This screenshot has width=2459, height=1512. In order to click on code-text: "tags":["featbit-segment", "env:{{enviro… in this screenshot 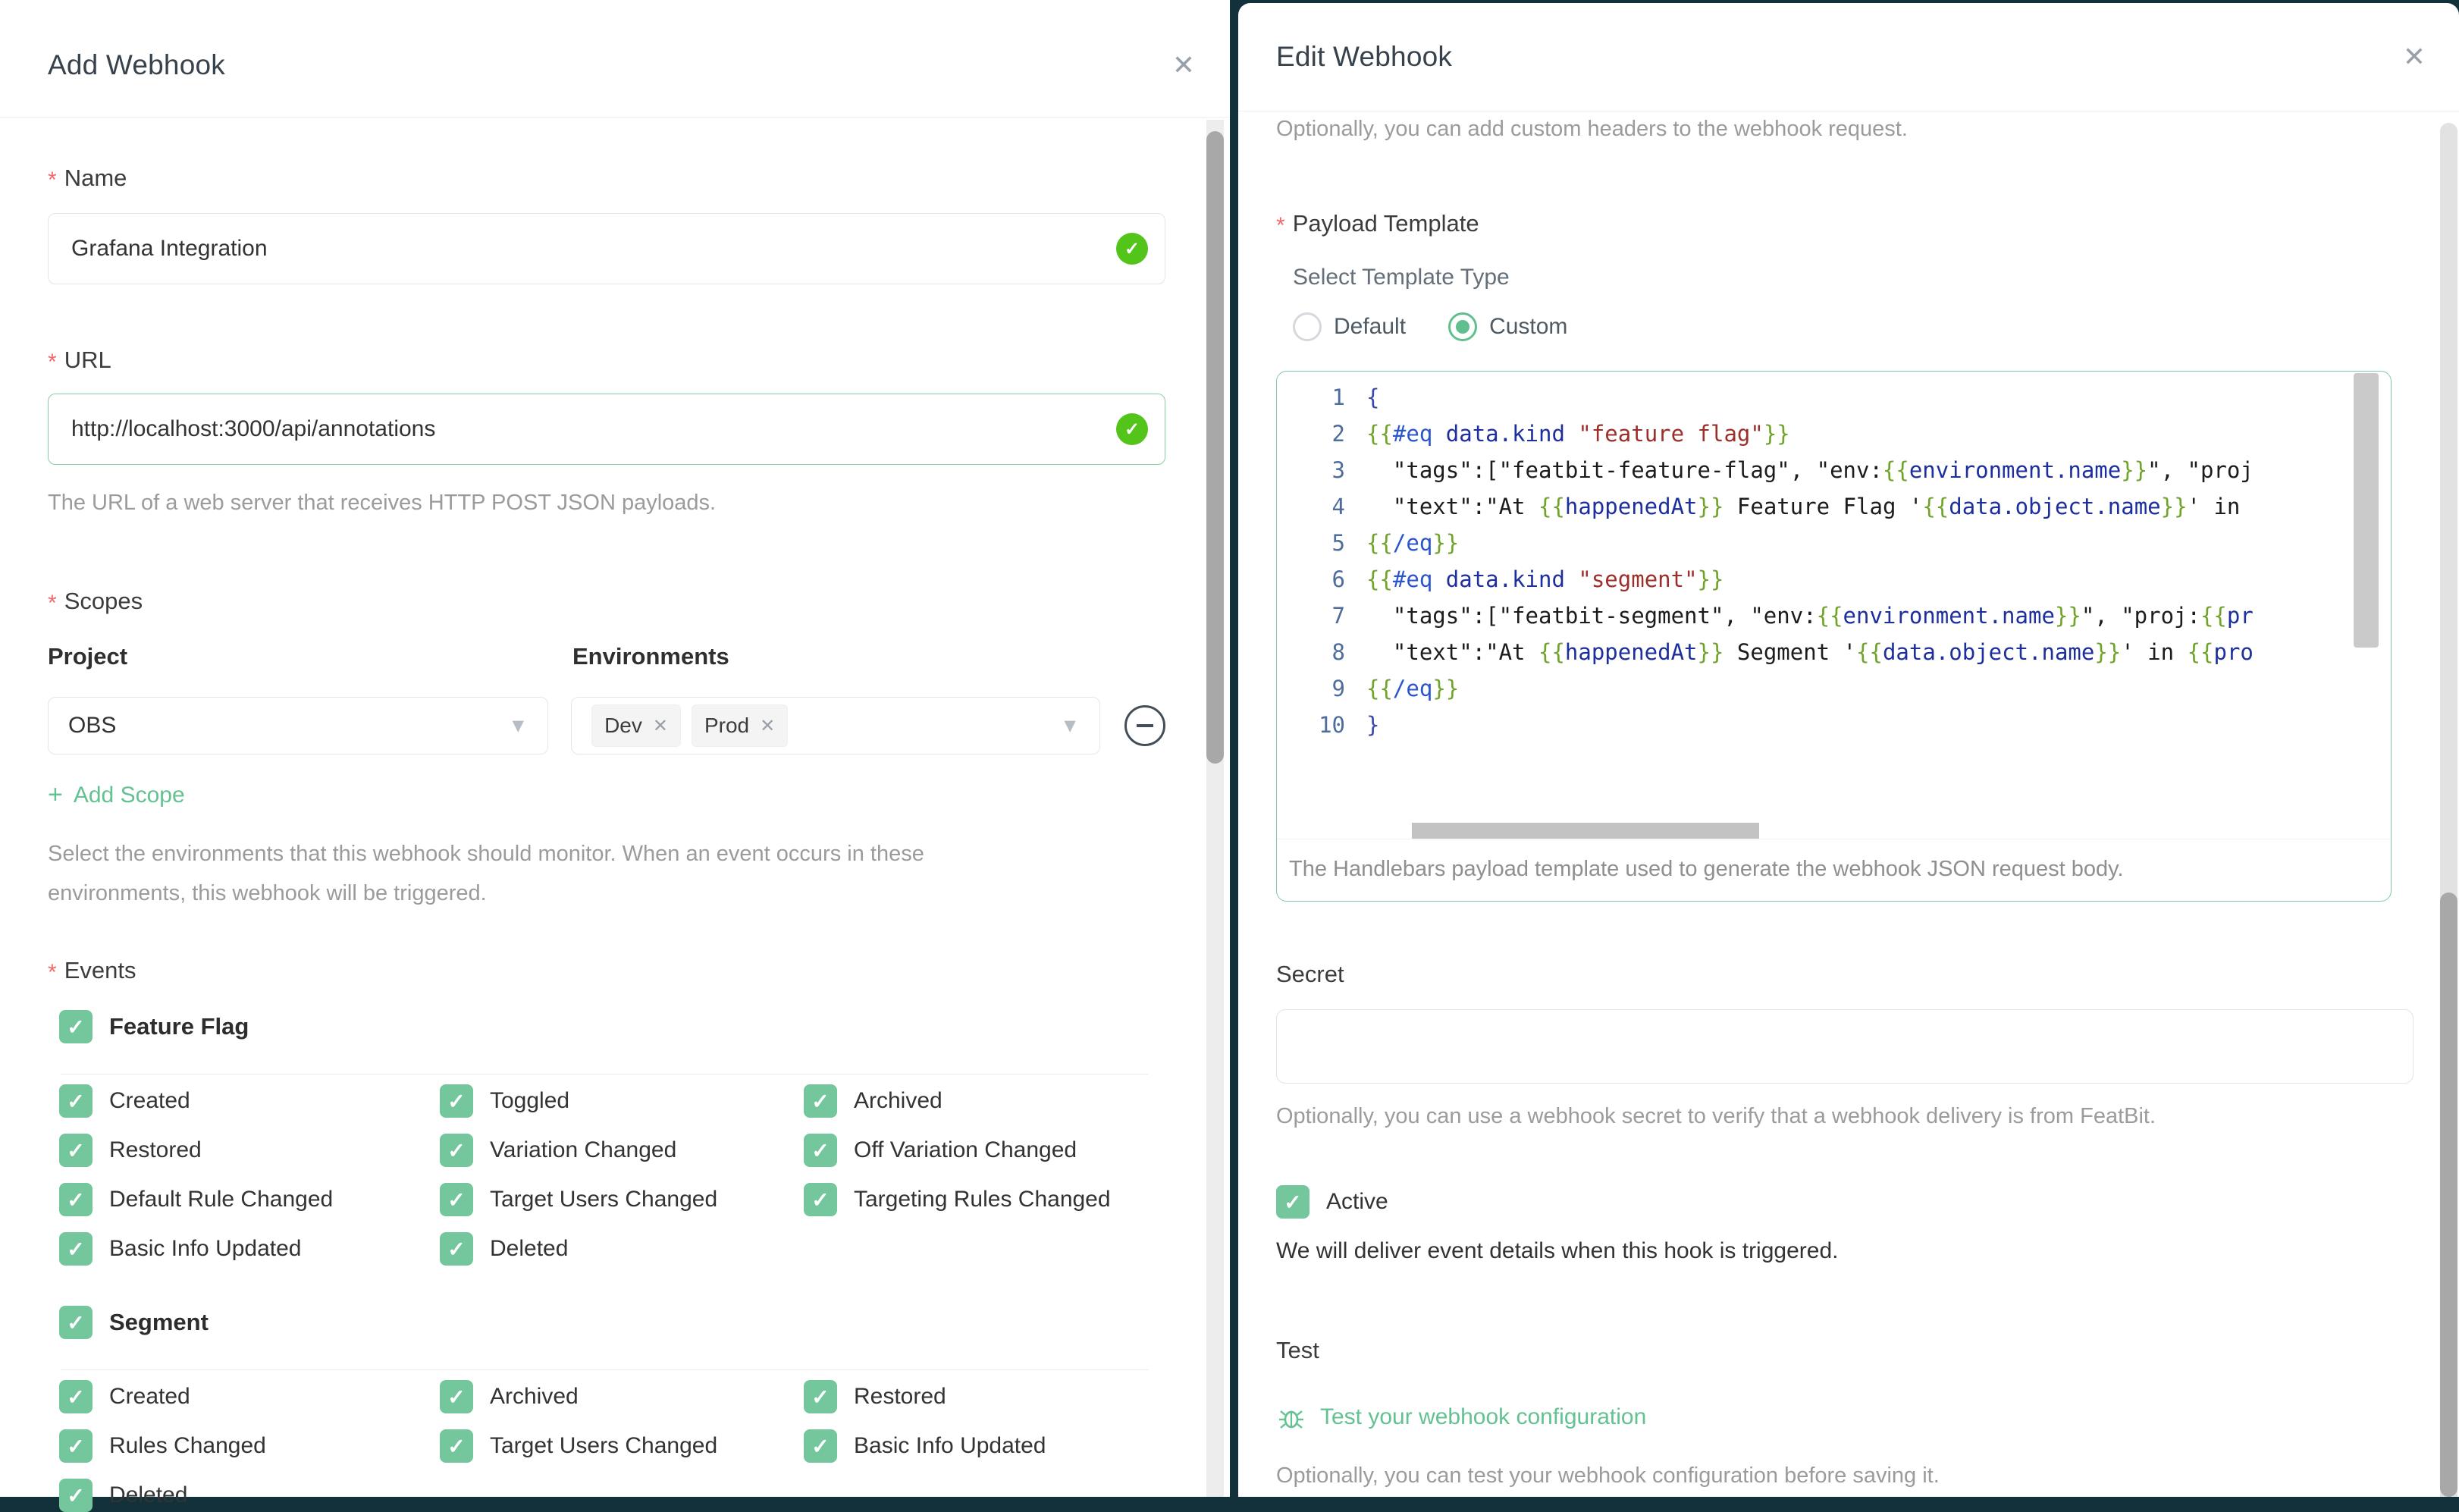, I will do `click(1810, 616)`.